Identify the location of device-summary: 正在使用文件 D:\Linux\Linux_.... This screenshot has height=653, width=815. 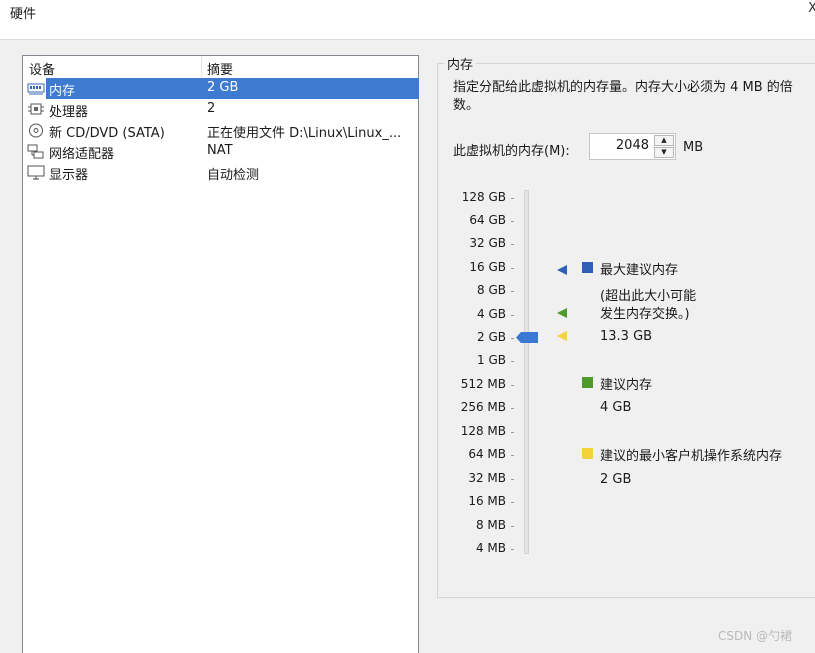
(304, 133).